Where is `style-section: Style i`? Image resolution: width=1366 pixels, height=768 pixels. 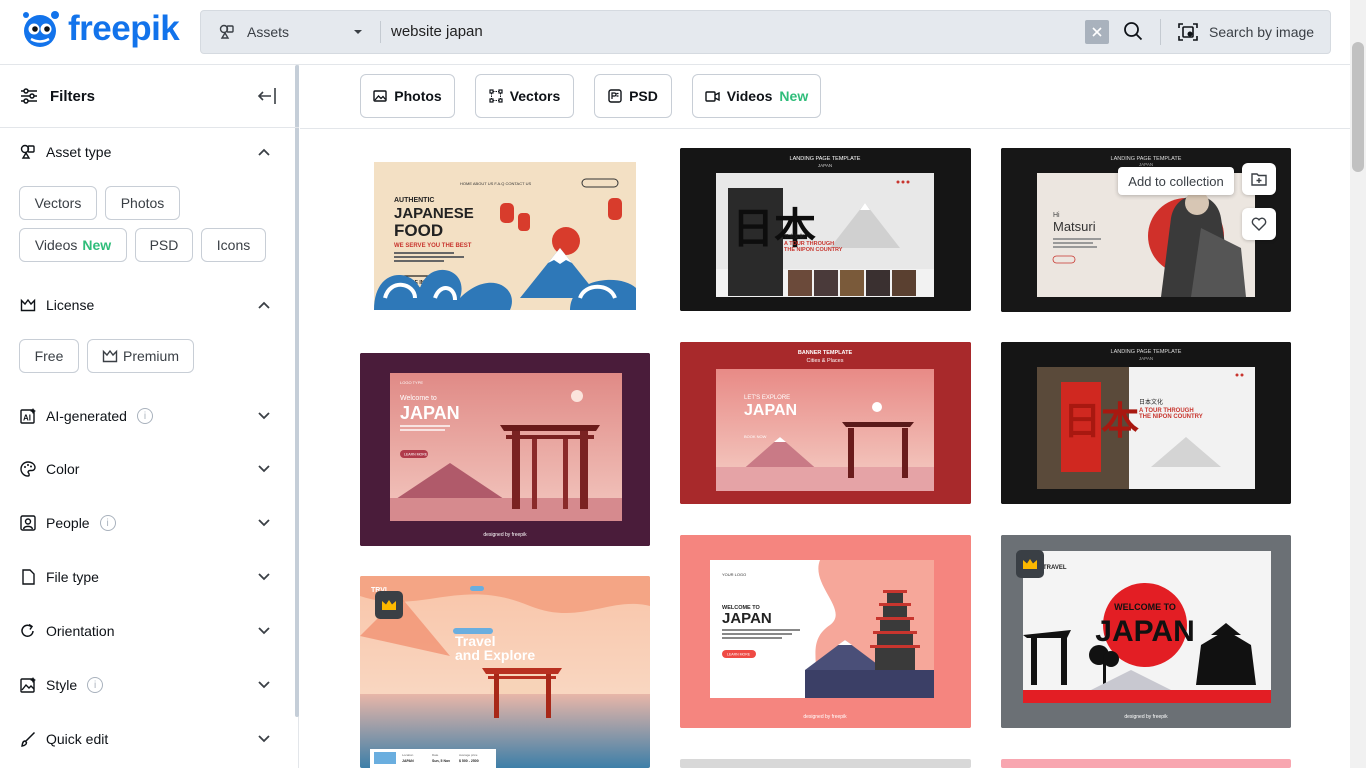 style-section: Style i is located at coordinates (145, 685).